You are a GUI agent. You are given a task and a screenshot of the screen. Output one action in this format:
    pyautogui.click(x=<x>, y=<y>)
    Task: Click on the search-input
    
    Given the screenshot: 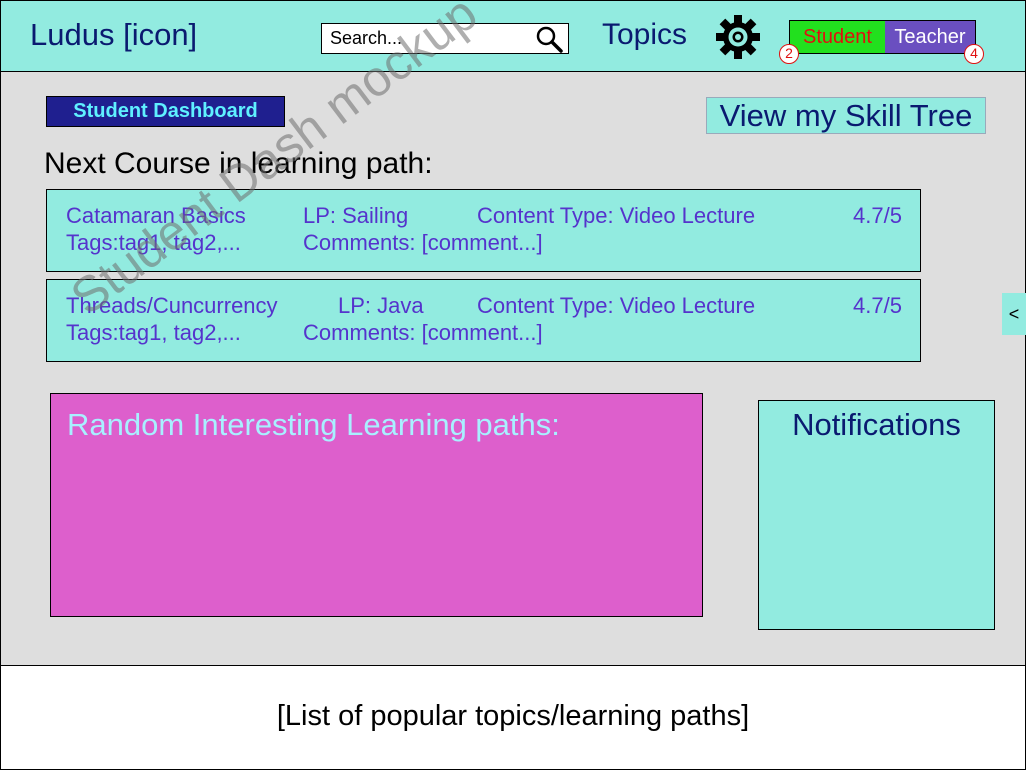 What is the action you would take?
    pyautogui.click(x=427, y=38)
    